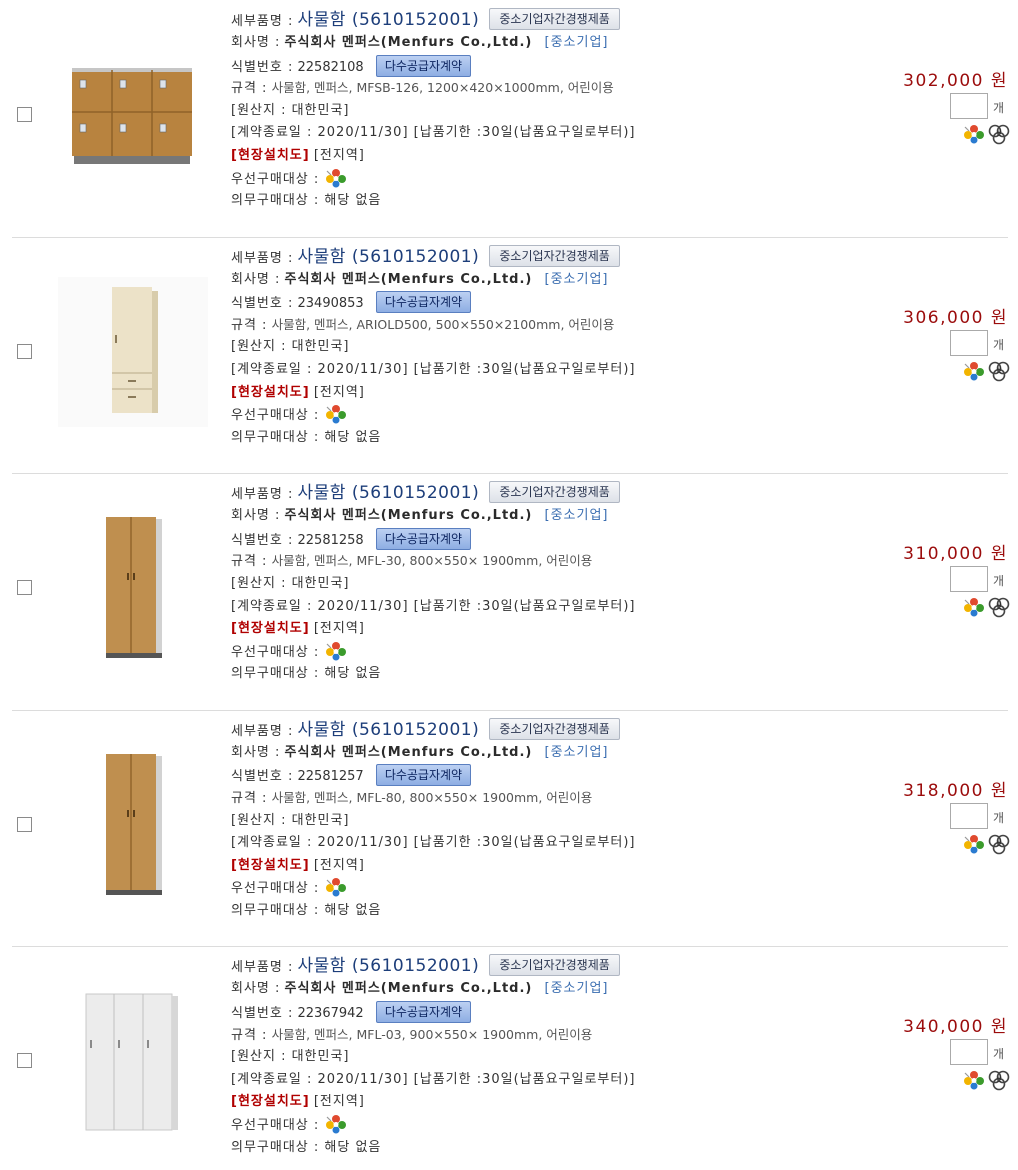  Describe the element at coordinates (330, 1013) in the screenshot. I see `identification-number: 22367942` at that location.